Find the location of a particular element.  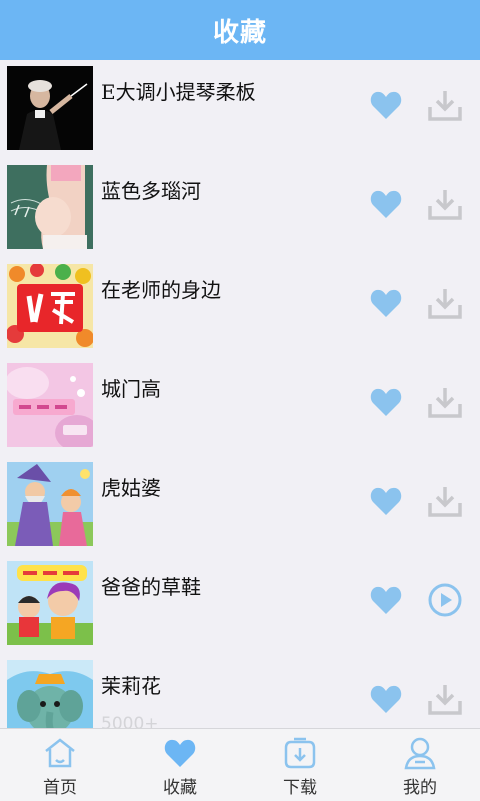

list-item: E大调小提琴柔板 is located at coordinates (240, 110).